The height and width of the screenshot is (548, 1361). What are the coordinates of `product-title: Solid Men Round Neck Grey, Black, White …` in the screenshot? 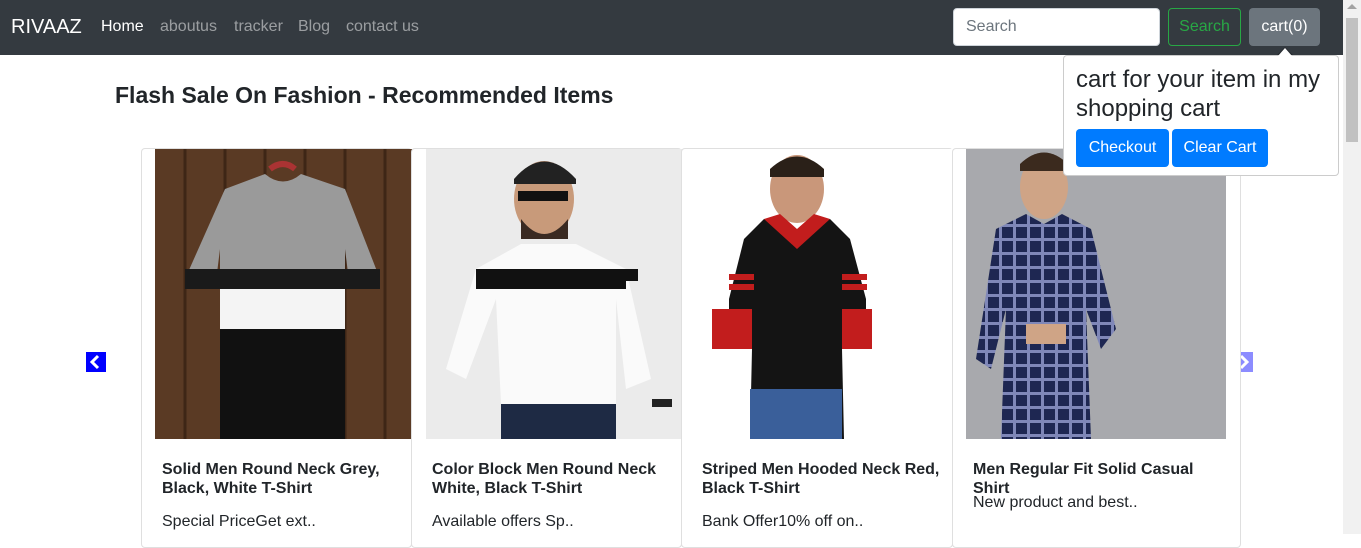 It's located at (271, 479).